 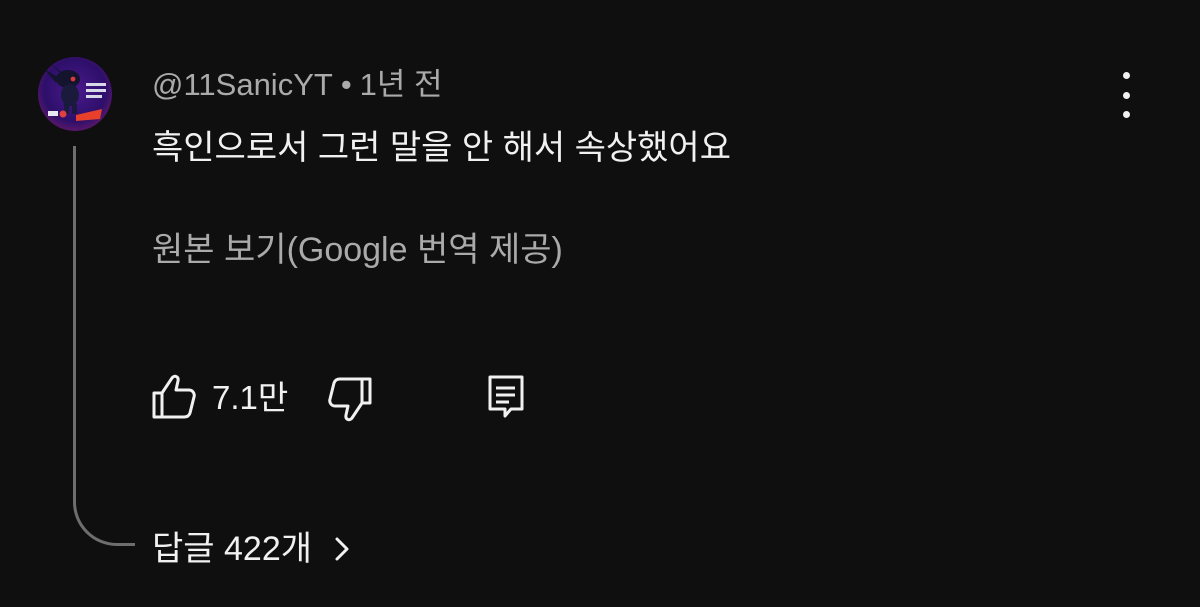 I want to click on like-button, so click(x=174, y=397).